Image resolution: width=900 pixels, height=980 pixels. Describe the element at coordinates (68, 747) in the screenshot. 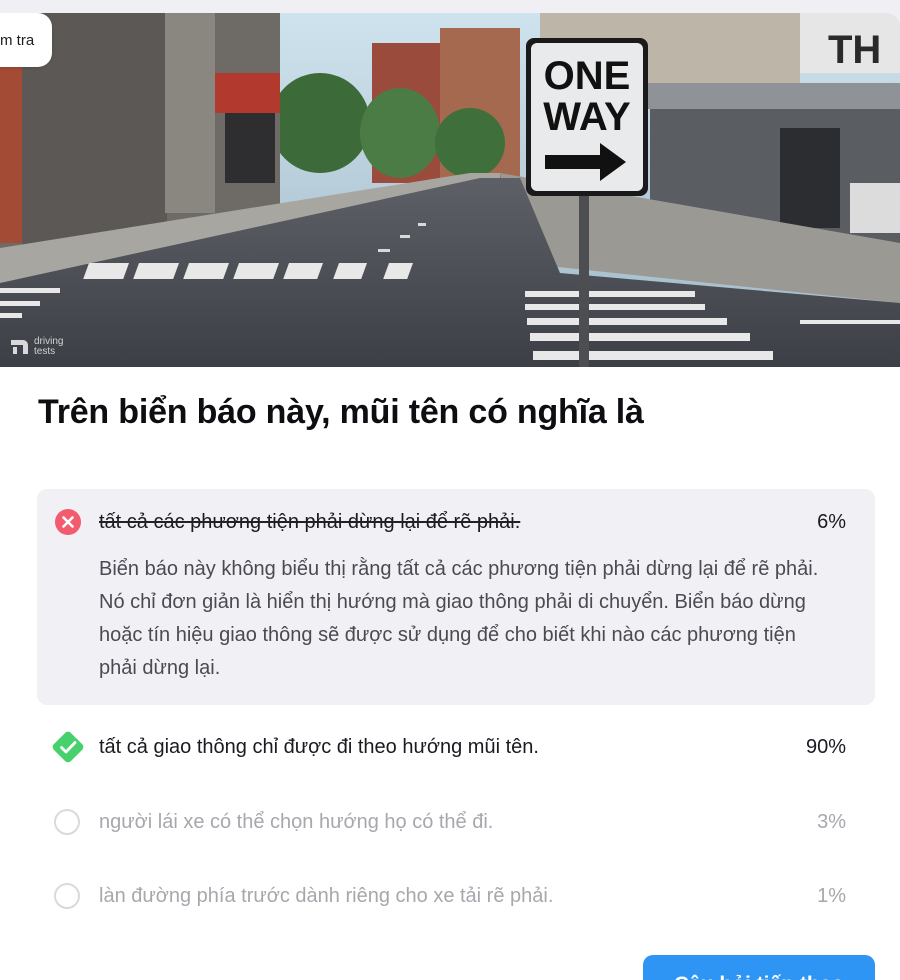

I see `correct-check-icon` at that location.